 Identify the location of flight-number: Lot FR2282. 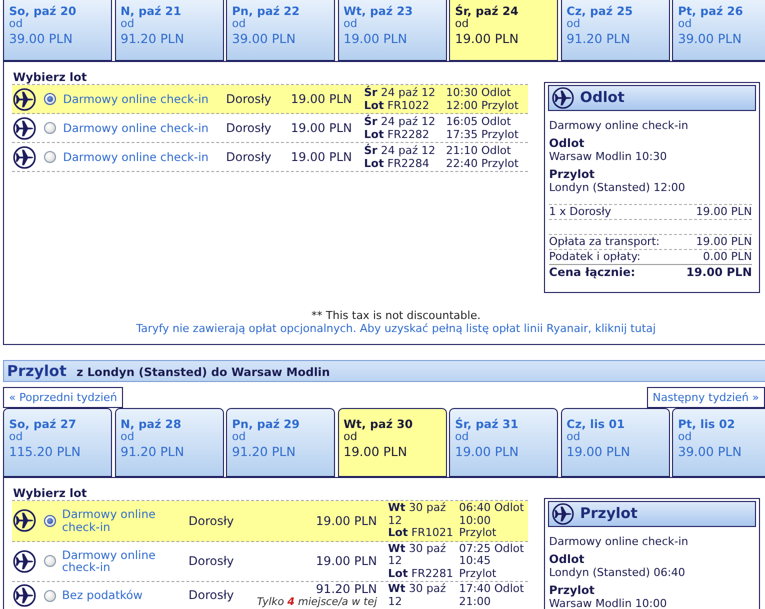
(397, 134).